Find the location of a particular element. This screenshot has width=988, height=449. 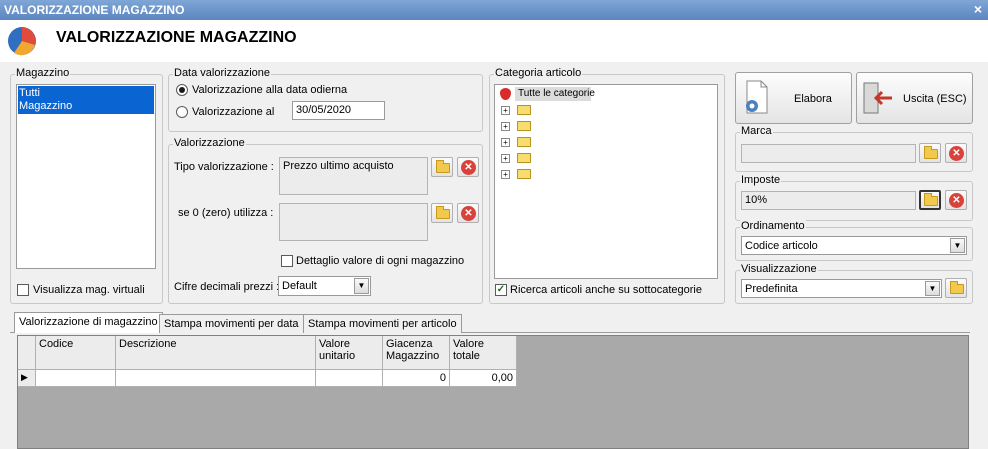

imposte-clear-button: ✕ is located at coordinates (956, 200).